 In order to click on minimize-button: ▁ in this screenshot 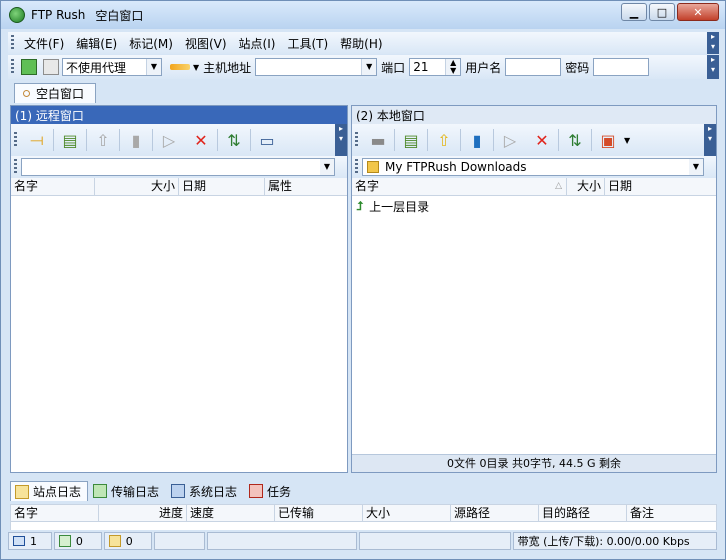, I will do `click(634, 12)`.